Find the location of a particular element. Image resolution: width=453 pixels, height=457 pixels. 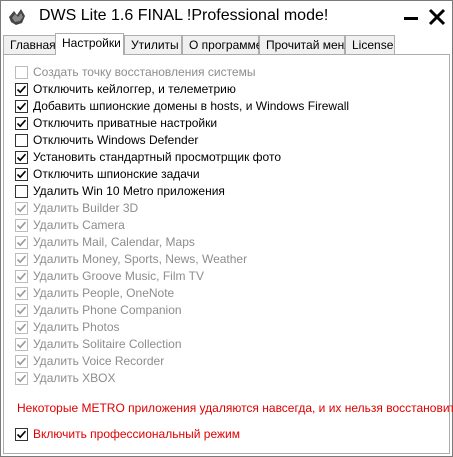

option-row: Удалить Photos is located at coordinates (67, 327).